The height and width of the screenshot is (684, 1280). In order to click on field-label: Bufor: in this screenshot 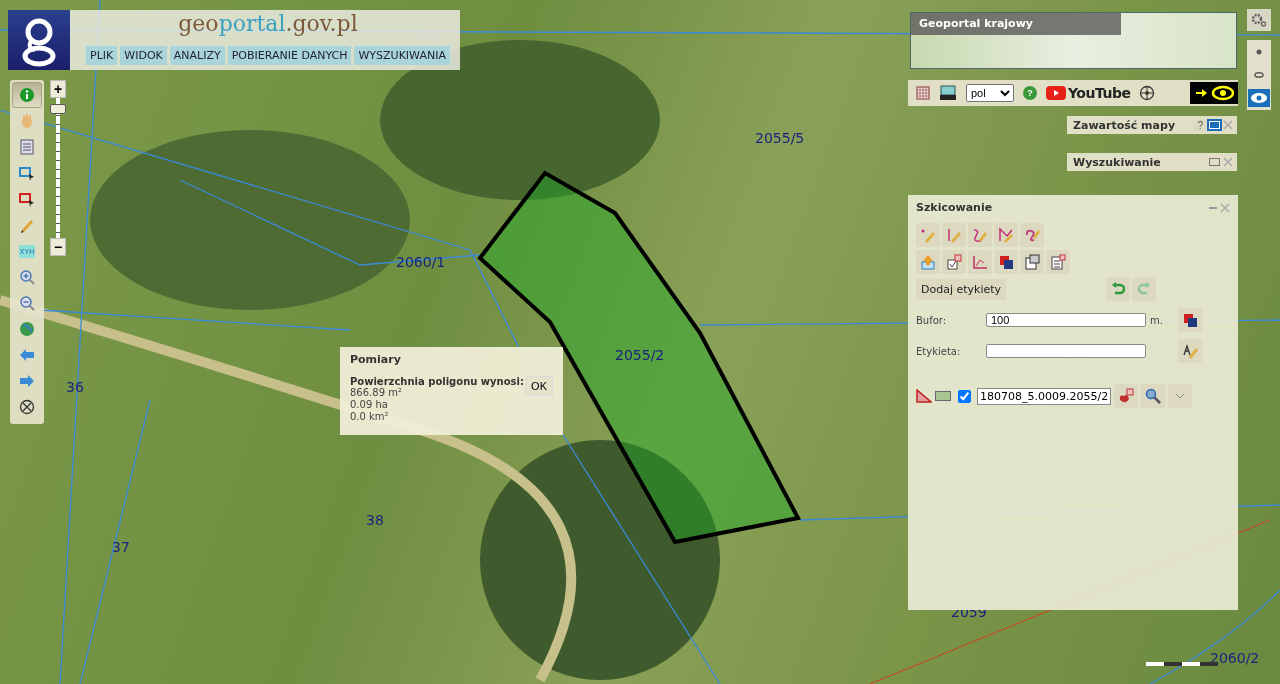, I will do `click(932, 320)`.